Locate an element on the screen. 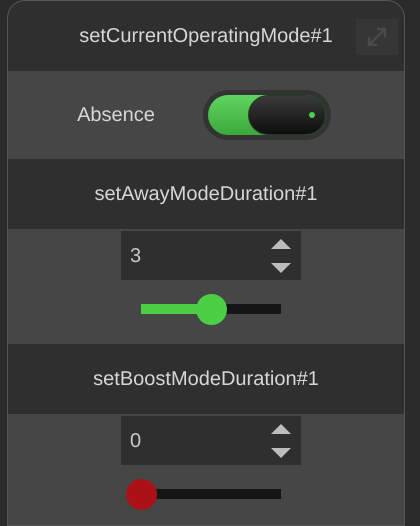  section-title: setBoostModeDuration#1 is located at coordinates (206, 379).